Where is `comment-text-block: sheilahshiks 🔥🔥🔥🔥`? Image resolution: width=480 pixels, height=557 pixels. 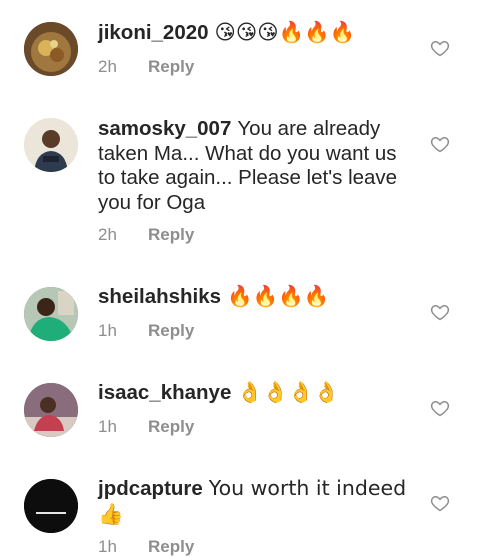
comment-text-block: sheilahshiks 🔥🔥🔥🔥 is located at coordinates (257, 297).